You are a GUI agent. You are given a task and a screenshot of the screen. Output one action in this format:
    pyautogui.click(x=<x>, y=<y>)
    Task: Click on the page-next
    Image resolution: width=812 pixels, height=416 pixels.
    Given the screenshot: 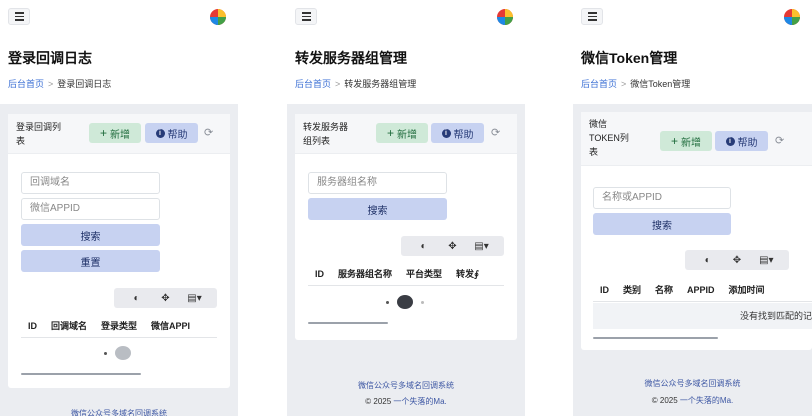 What is the action you would take?
    pyautogui.click(x=422, y=302)
    